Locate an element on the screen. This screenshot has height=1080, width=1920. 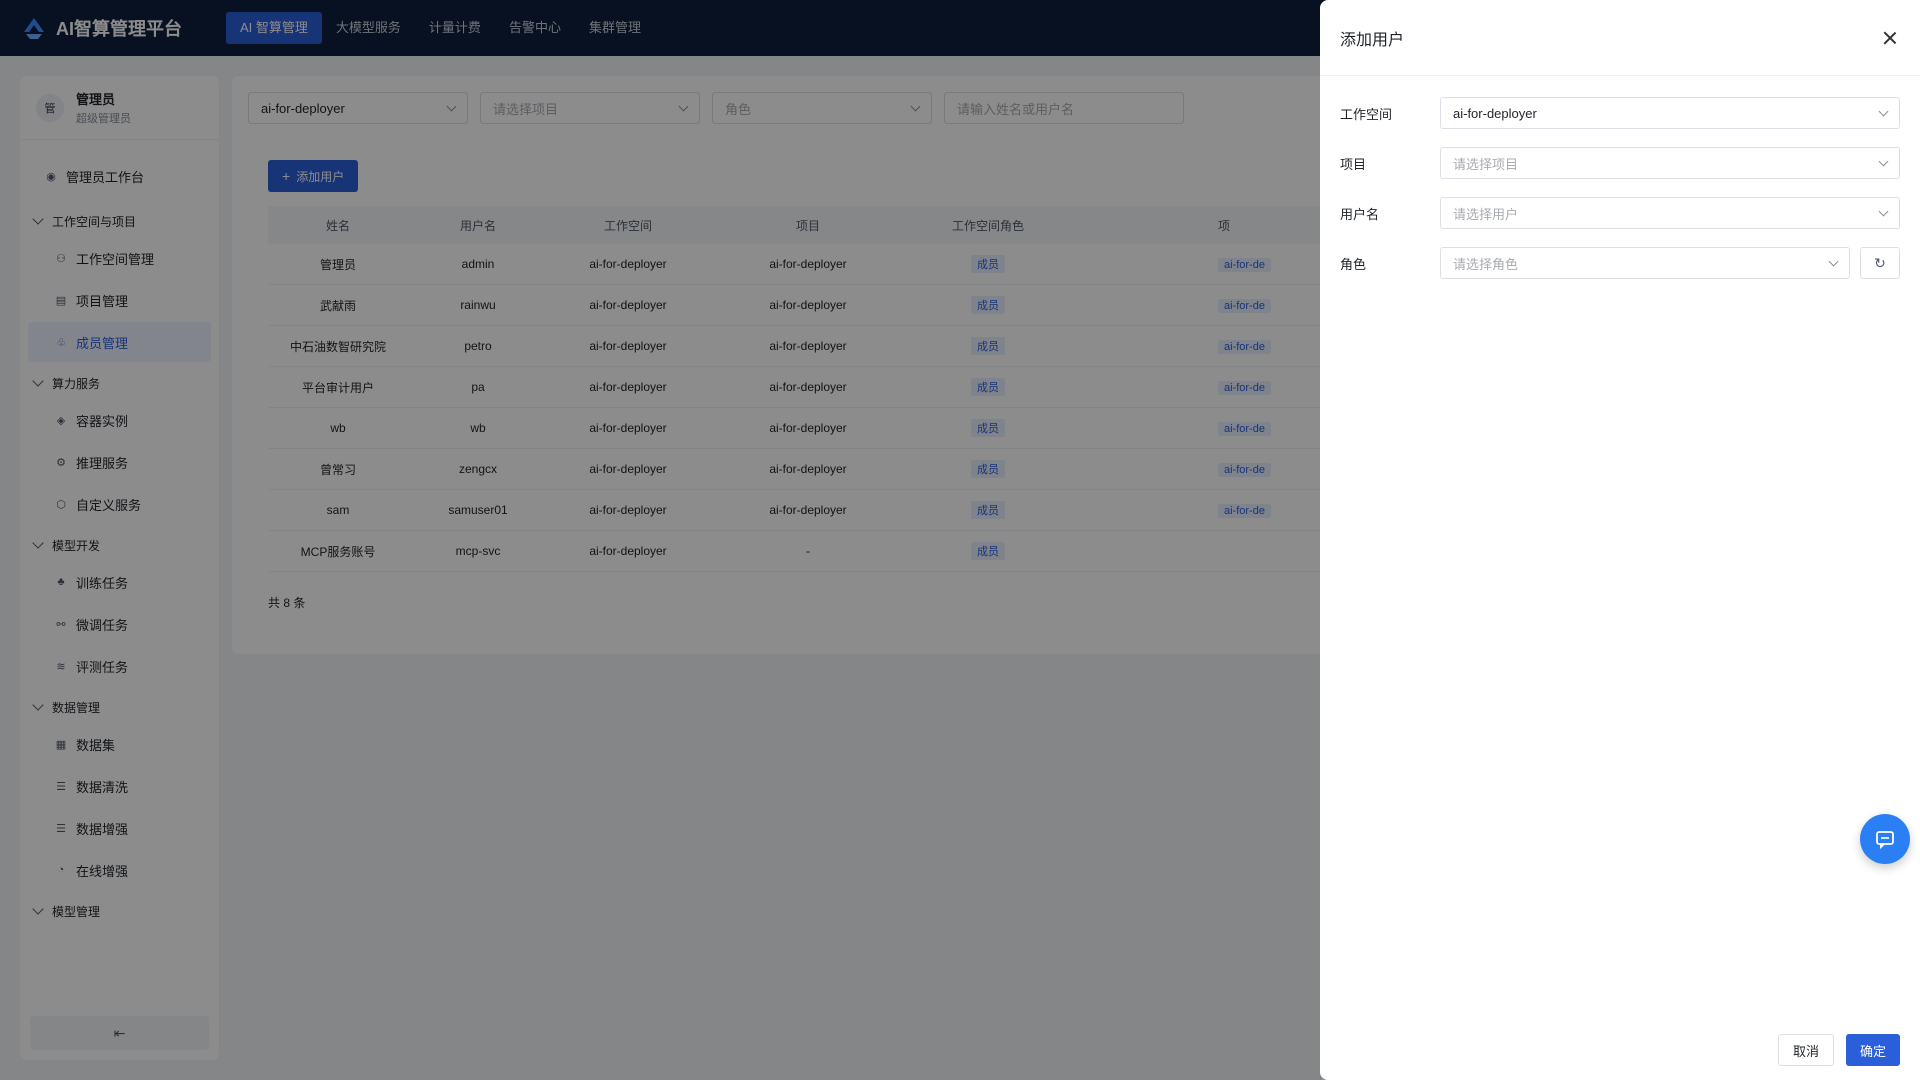
confirm-button: 确定 is located at coordinates (1872, 1050).